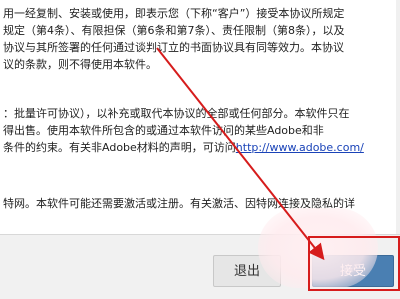  I want to click on license-paragraph-3: 特网。本软件可能还需要激活或注册。有关激活、因特网连接及隐私的详, so click(179, 203).